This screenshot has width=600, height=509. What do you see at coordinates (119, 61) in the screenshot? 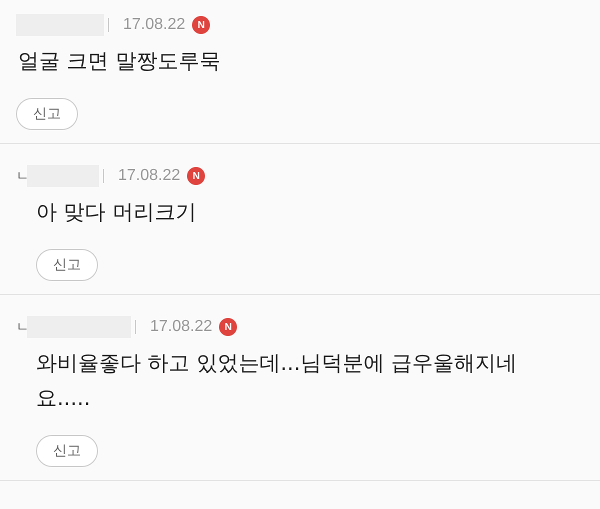
I see `comment-text: 얼굴 크면 말짱도루묵` at bounding box center [119, 61].